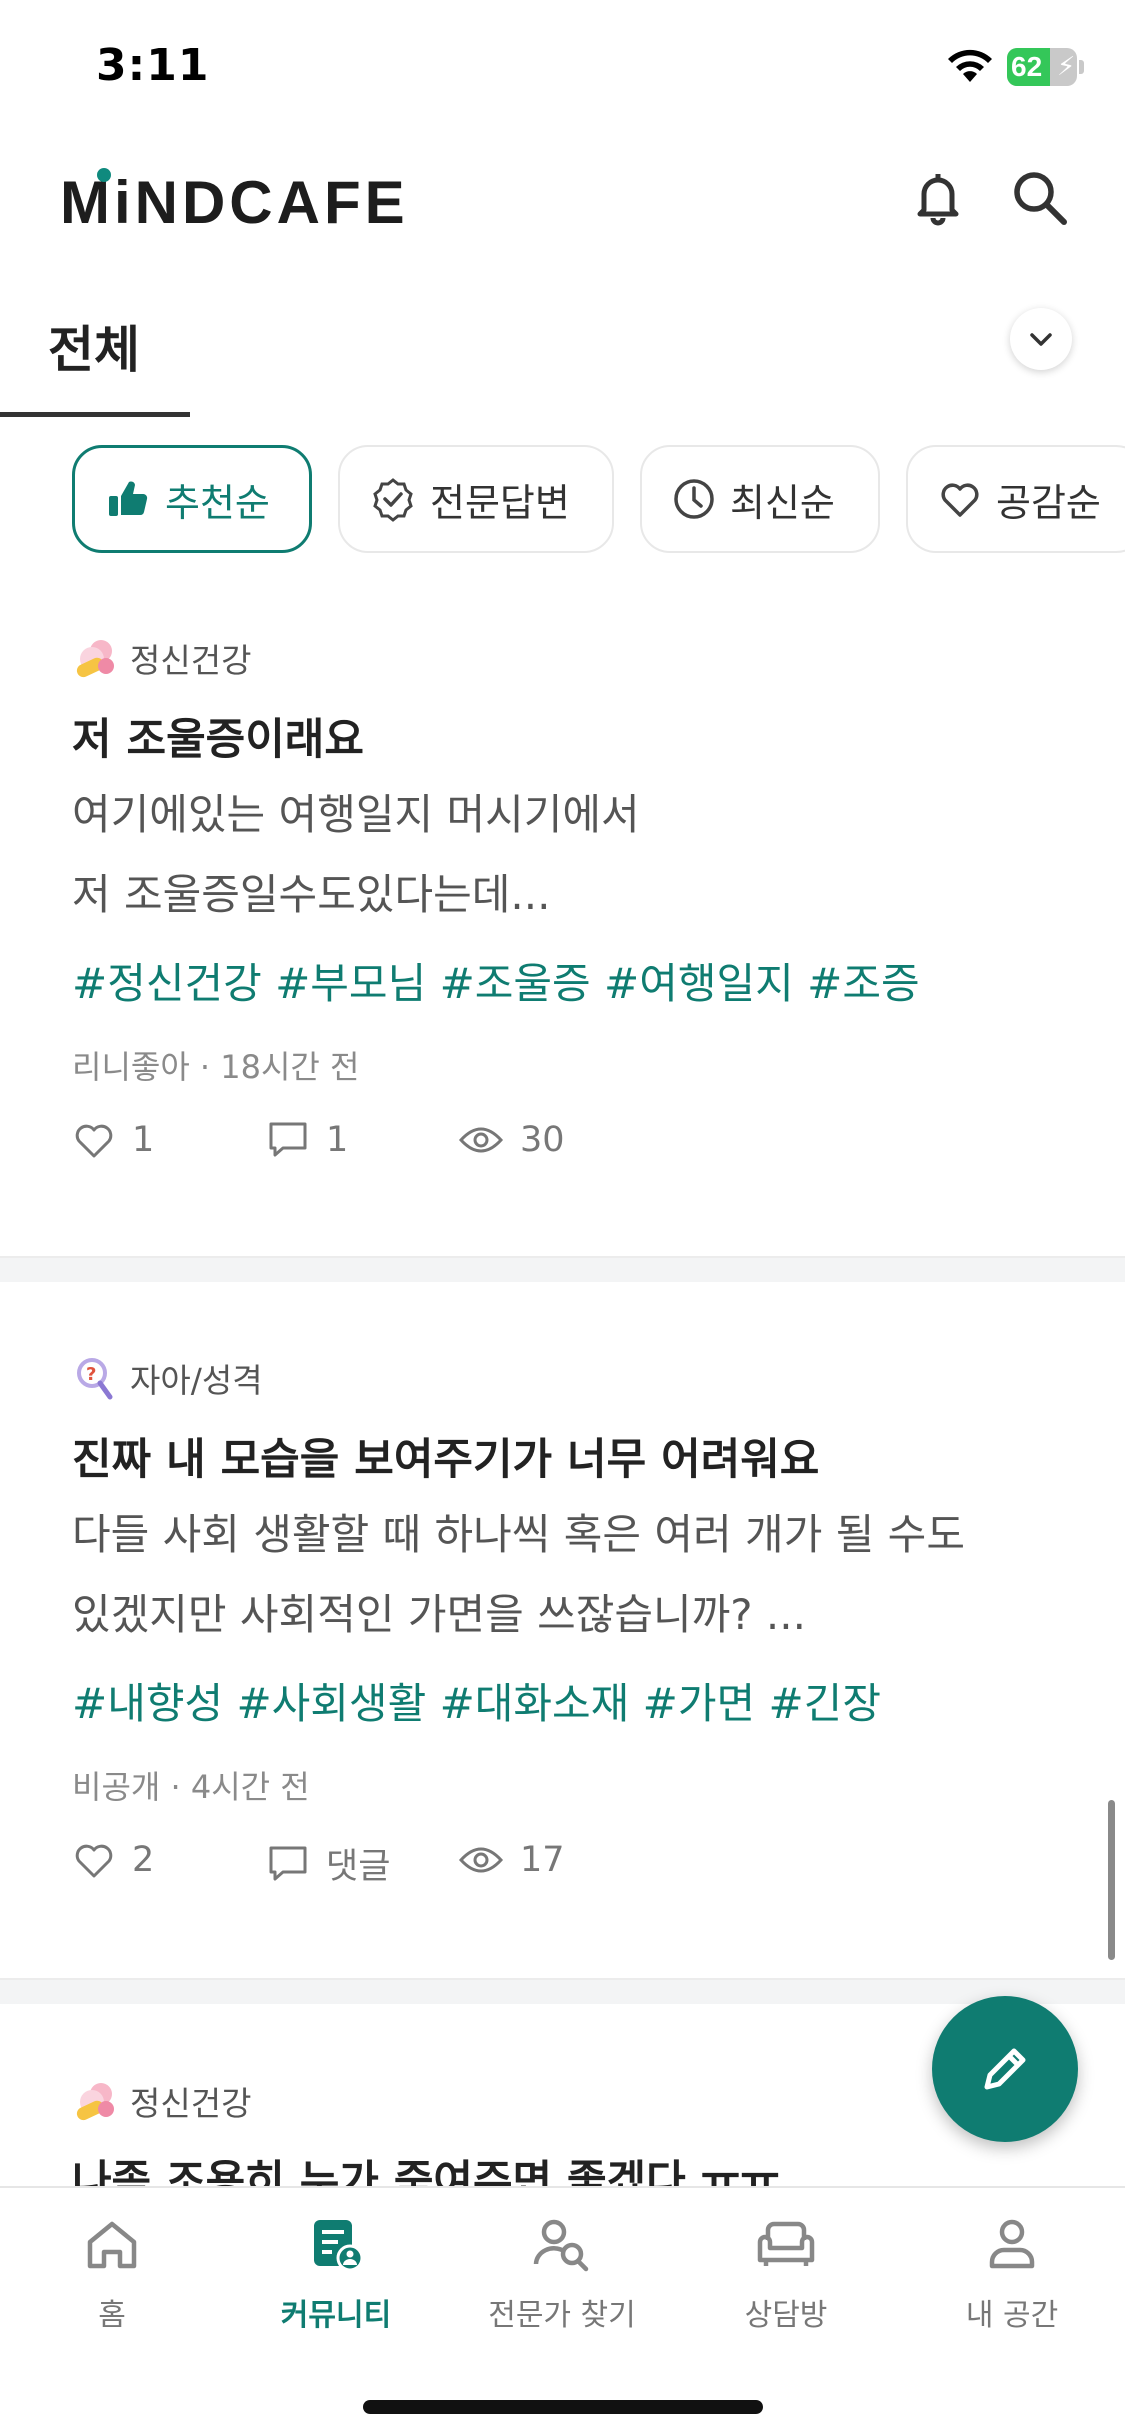  What do you see at coordinates (216, 1067) in the screenshot?
I see `post-meta: 리니좋아 · 18시간 전` at bounding box center [216, 1067].